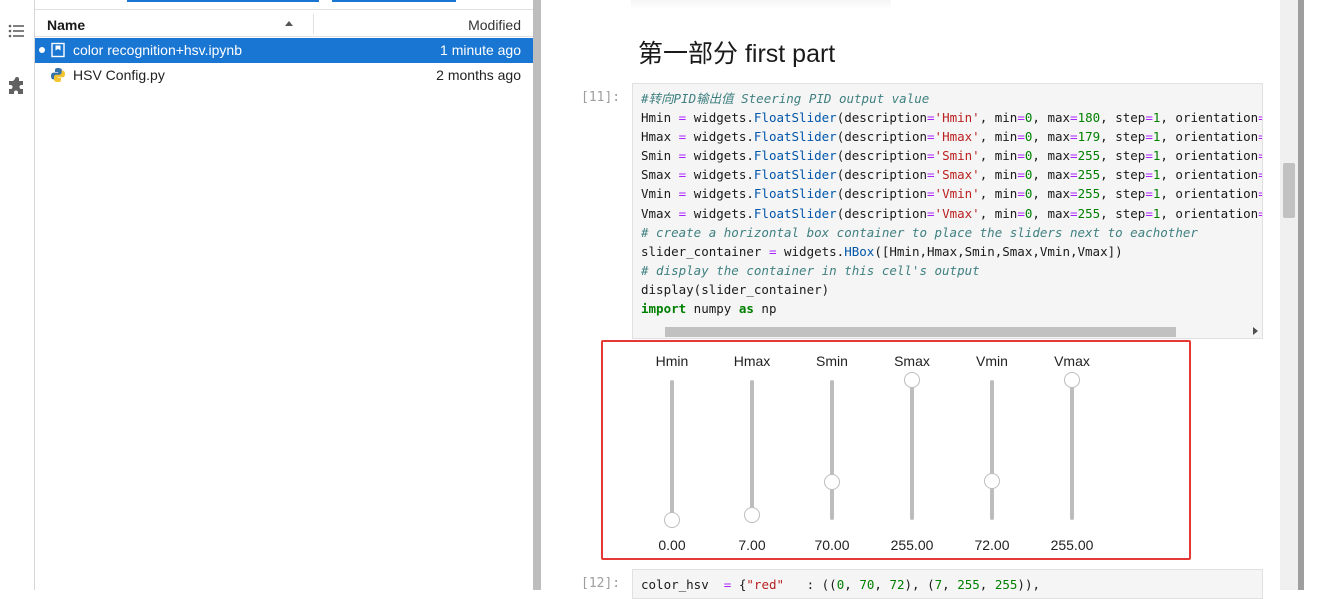  Describe the element at coordinates (66, 25) in the screenshot. I see `name-column-header: Name` at that location.